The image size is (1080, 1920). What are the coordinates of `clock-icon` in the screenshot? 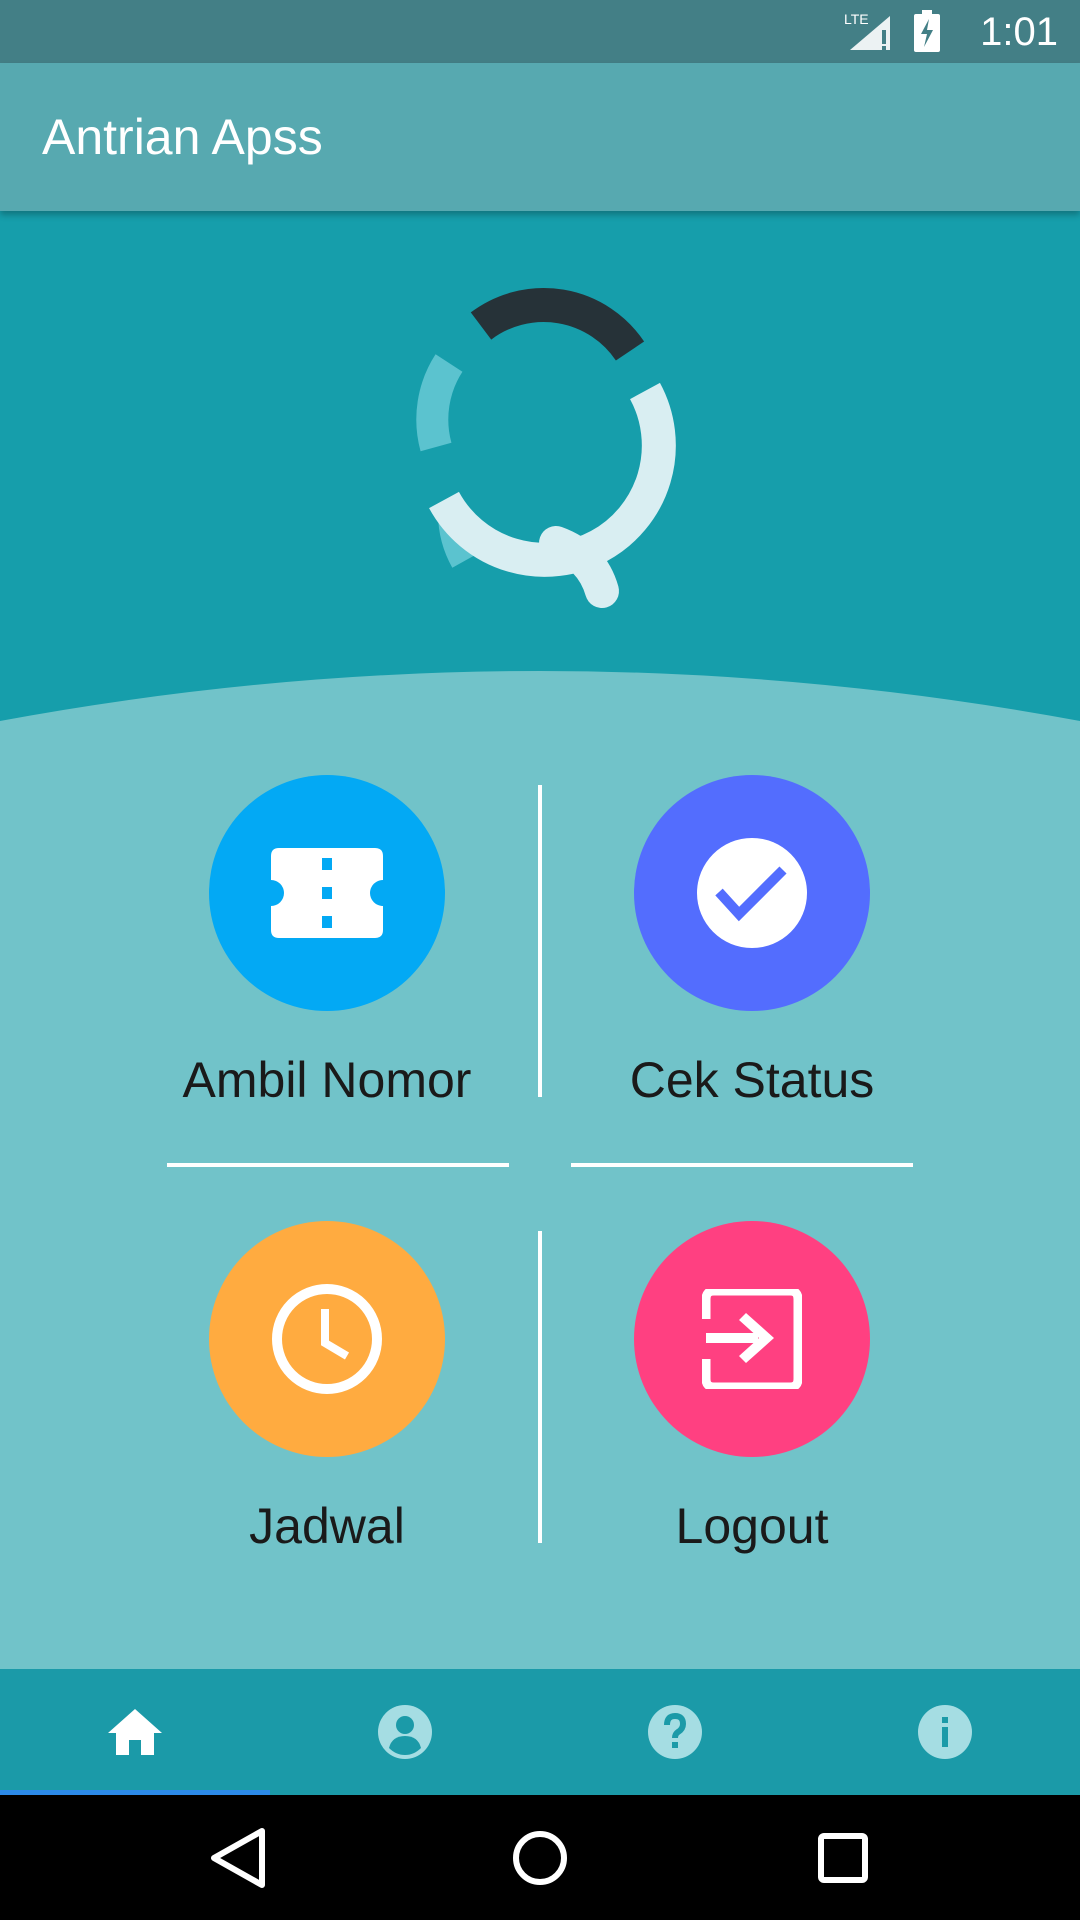 It's located at (327, 1339).